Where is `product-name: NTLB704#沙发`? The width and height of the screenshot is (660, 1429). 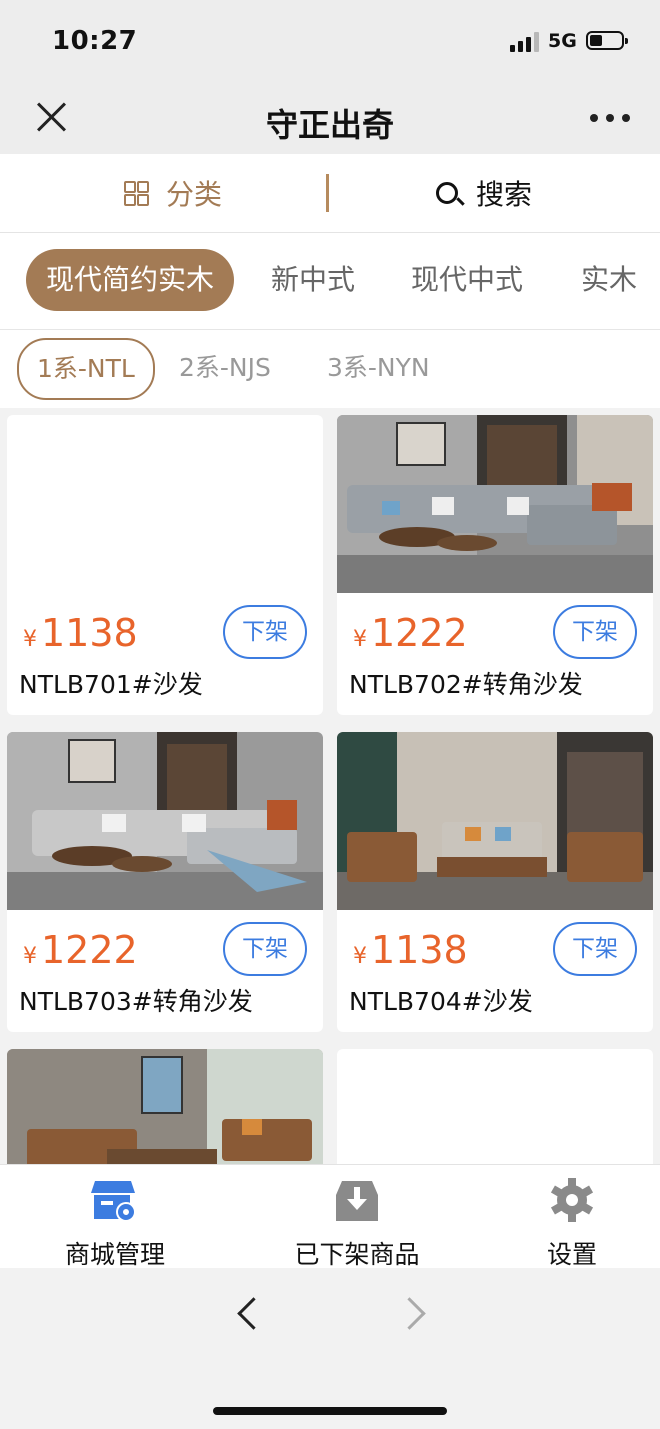
product-name: NTLB704#沙发 is located at coordinates (441, 1001).